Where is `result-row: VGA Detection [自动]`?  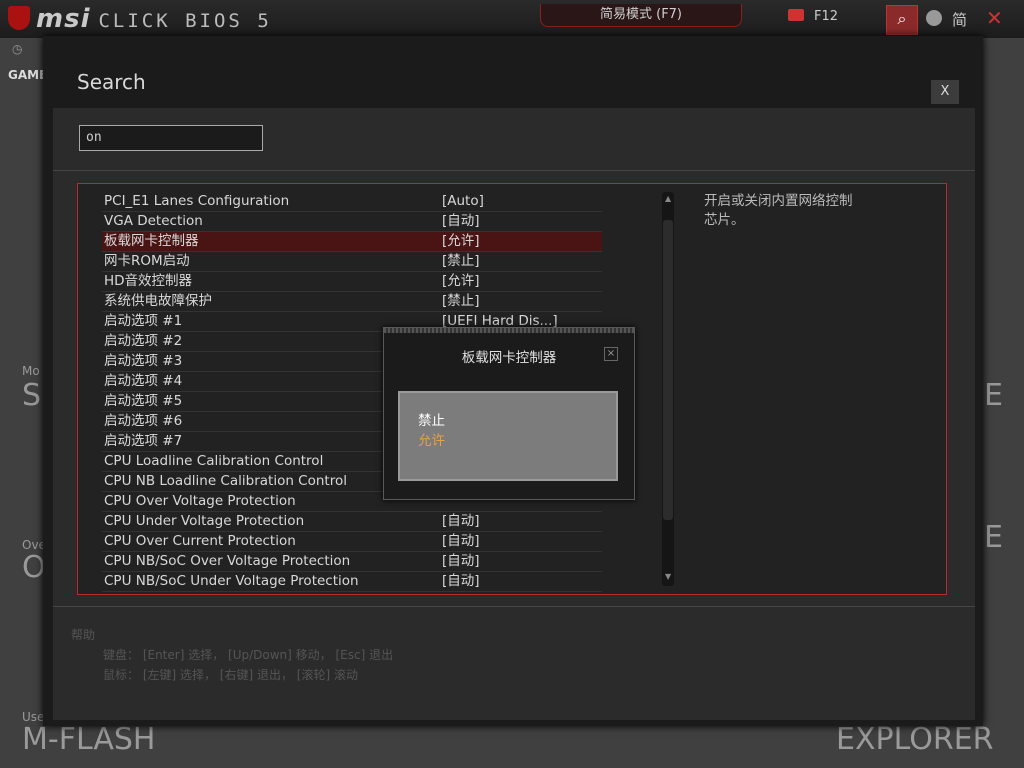
result-row: VGA Detection [自动] is located at coordinates (352, 222).